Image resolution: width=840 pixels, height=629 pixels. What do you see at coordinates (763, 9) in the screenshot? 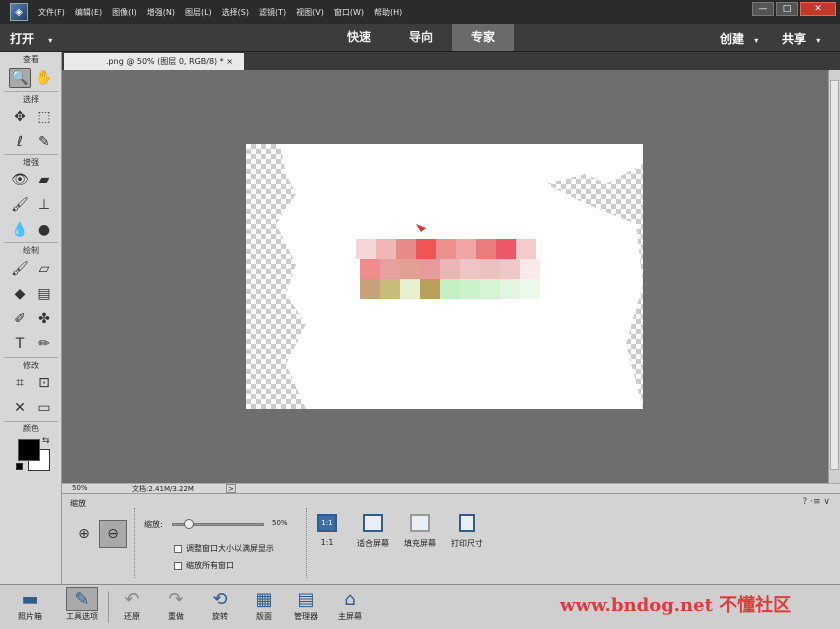
I see `minimize-button: —` at bounding box center [763, 9].